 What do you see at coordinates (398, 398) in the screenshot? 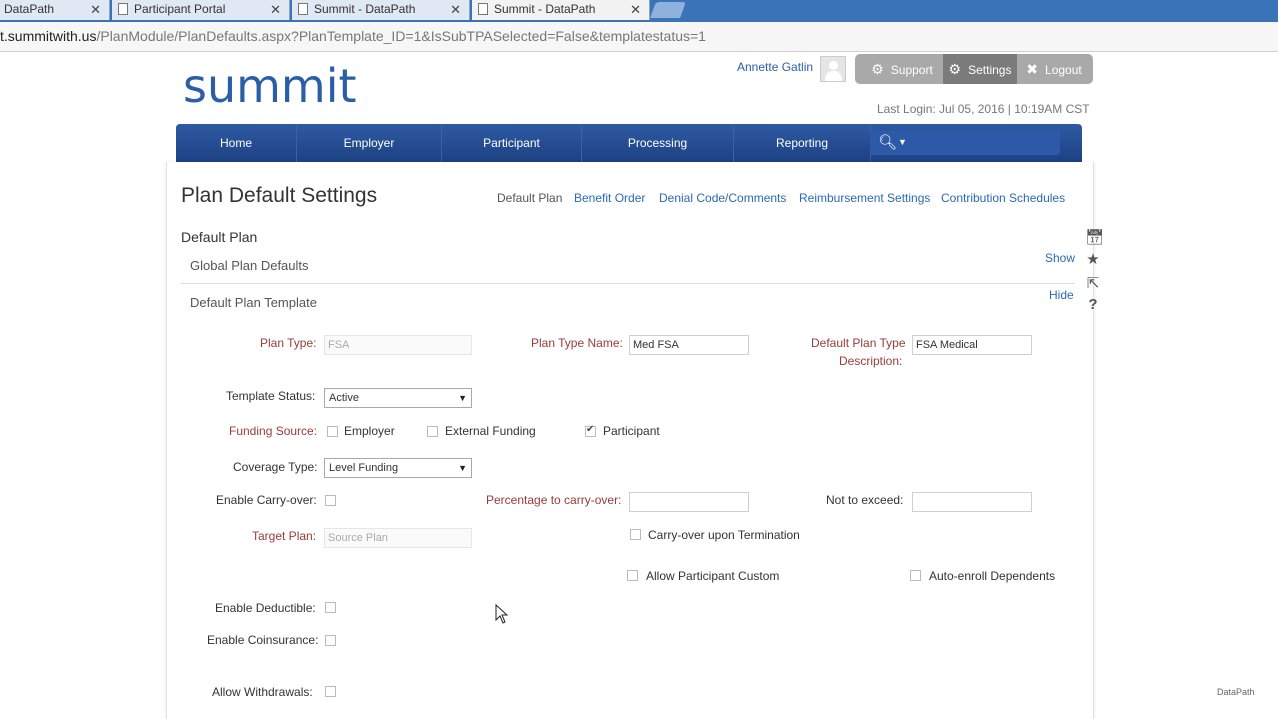
I see `template-status-select: Active ▼` at bounding box center [398, 398].